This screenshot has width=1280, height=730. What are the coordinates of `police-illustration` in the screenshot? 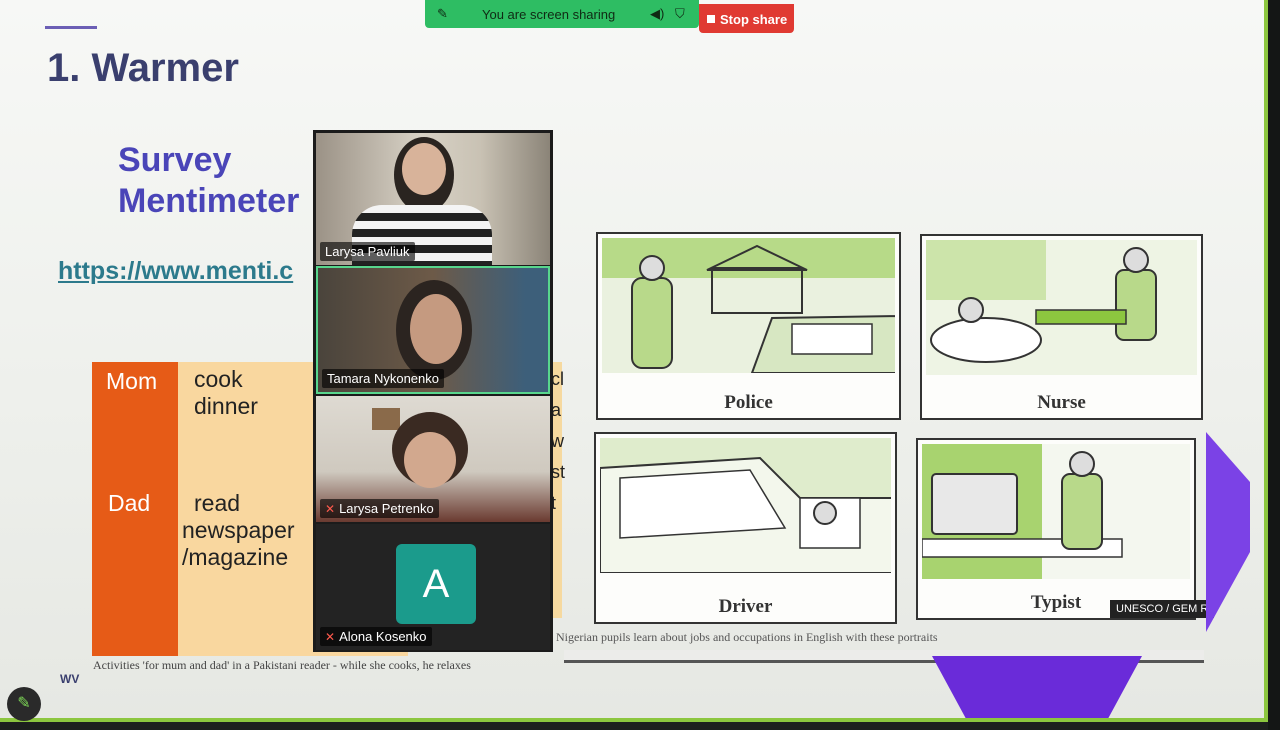 It's located at (748, 305).